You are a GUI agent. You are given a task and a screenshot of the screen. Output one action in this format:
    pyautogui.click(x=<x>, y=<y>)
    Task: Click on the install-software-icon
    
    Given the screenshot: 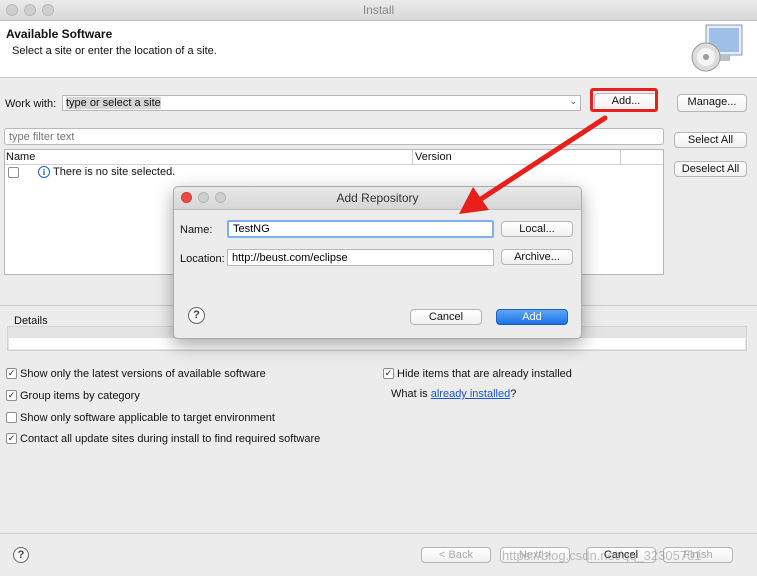 What is the action you would take?
    pyautogui.click(x=717, y=48)
    